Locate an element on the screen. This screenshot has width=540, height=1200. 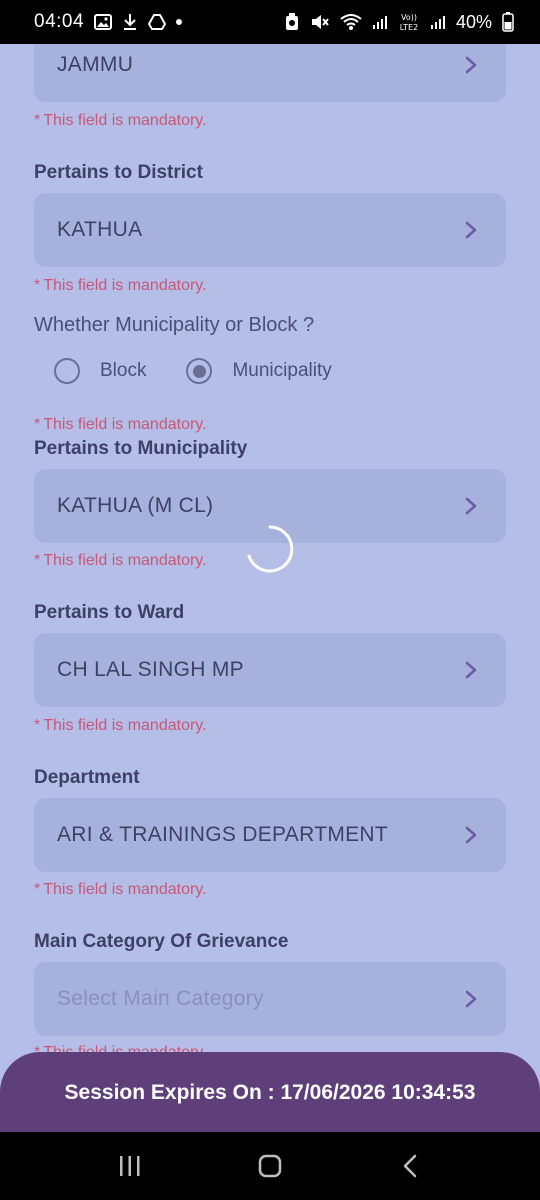
district-select: KATHUA is located at coordinates (270, 230).